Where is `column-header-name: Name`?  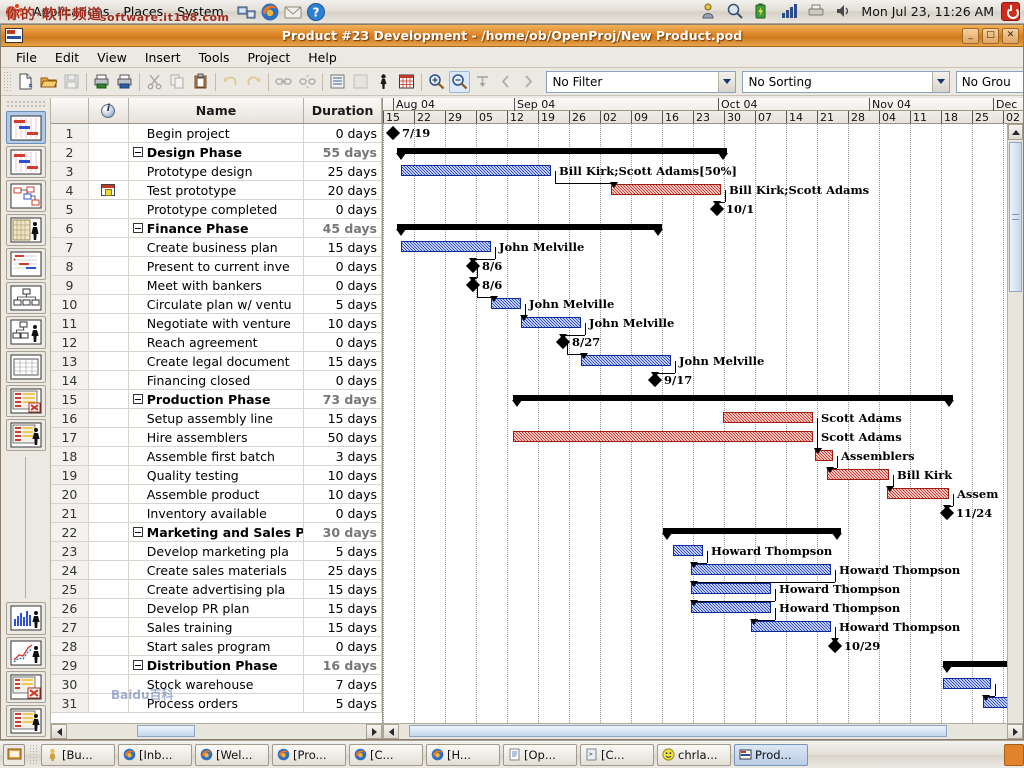
column-header-name: Name is located at coordinates (217, 110).